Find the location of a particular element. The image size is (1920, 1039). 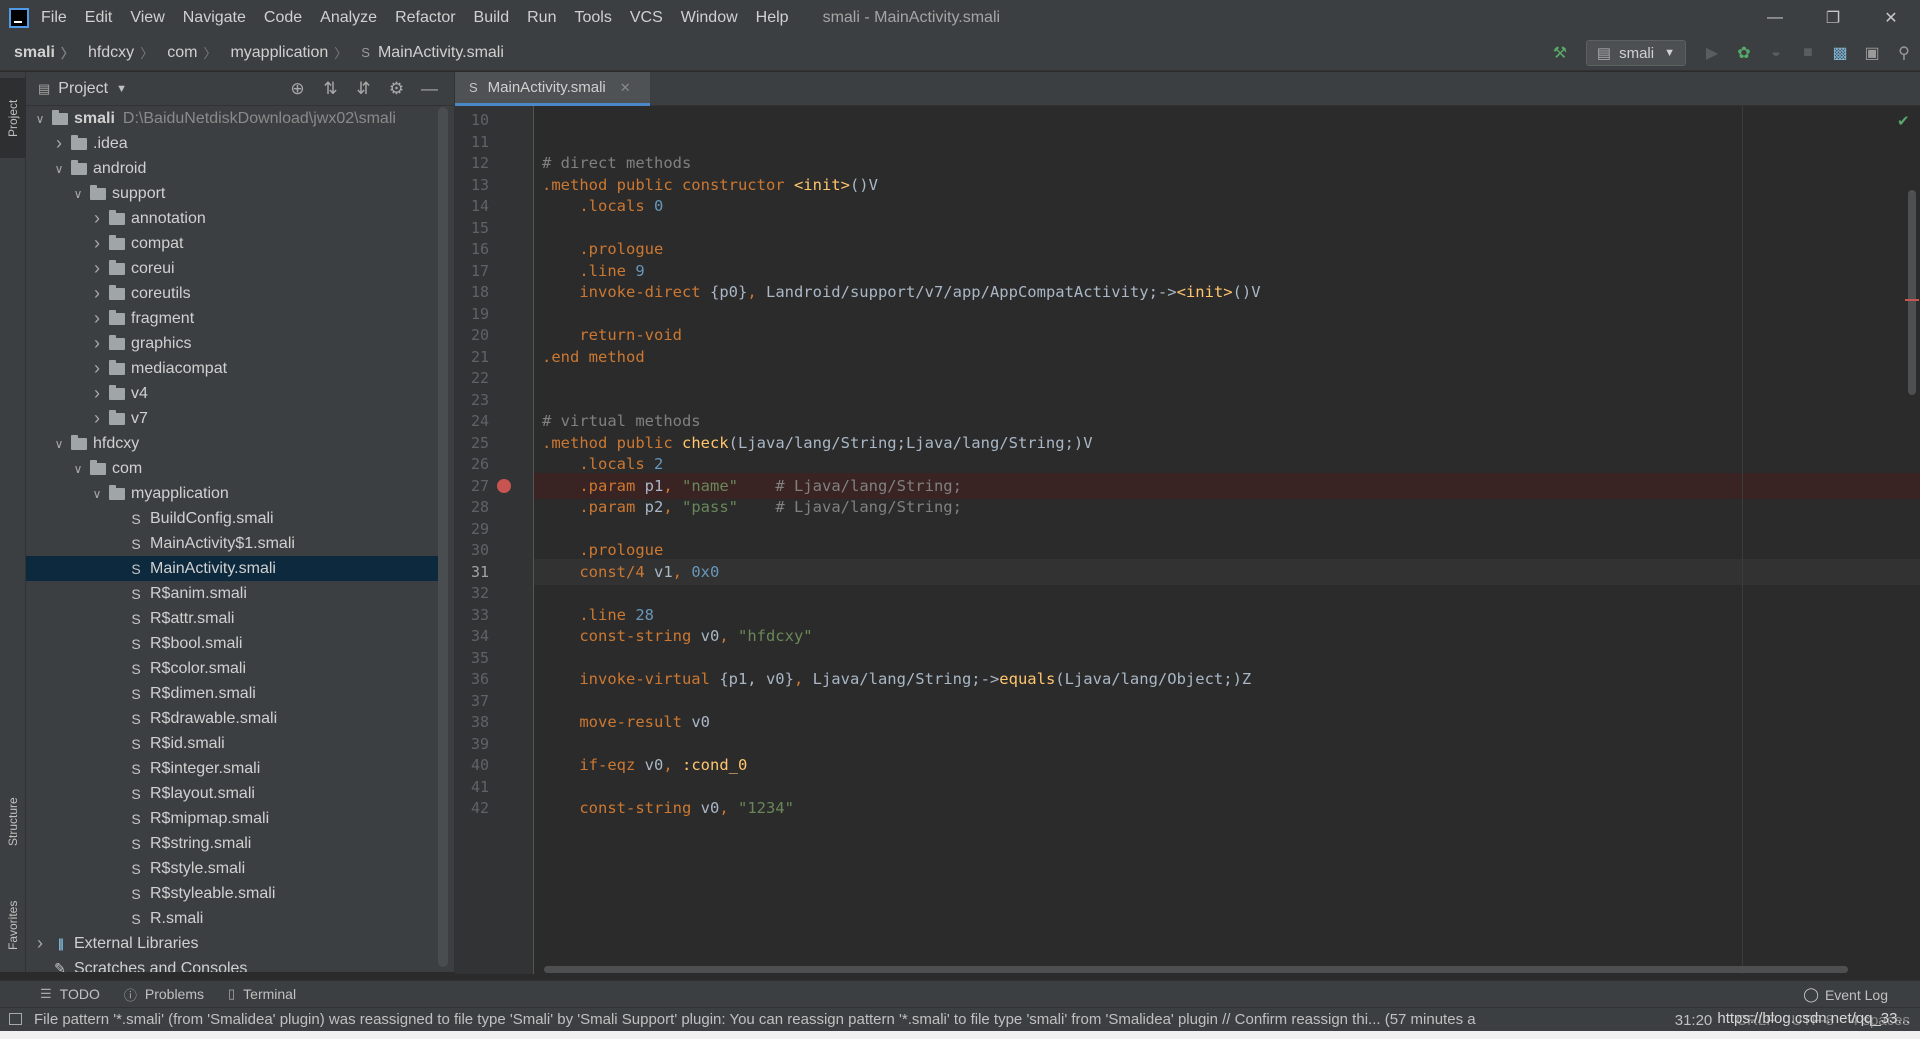

tool-windows-icon is located at coordinates (15, 1019).